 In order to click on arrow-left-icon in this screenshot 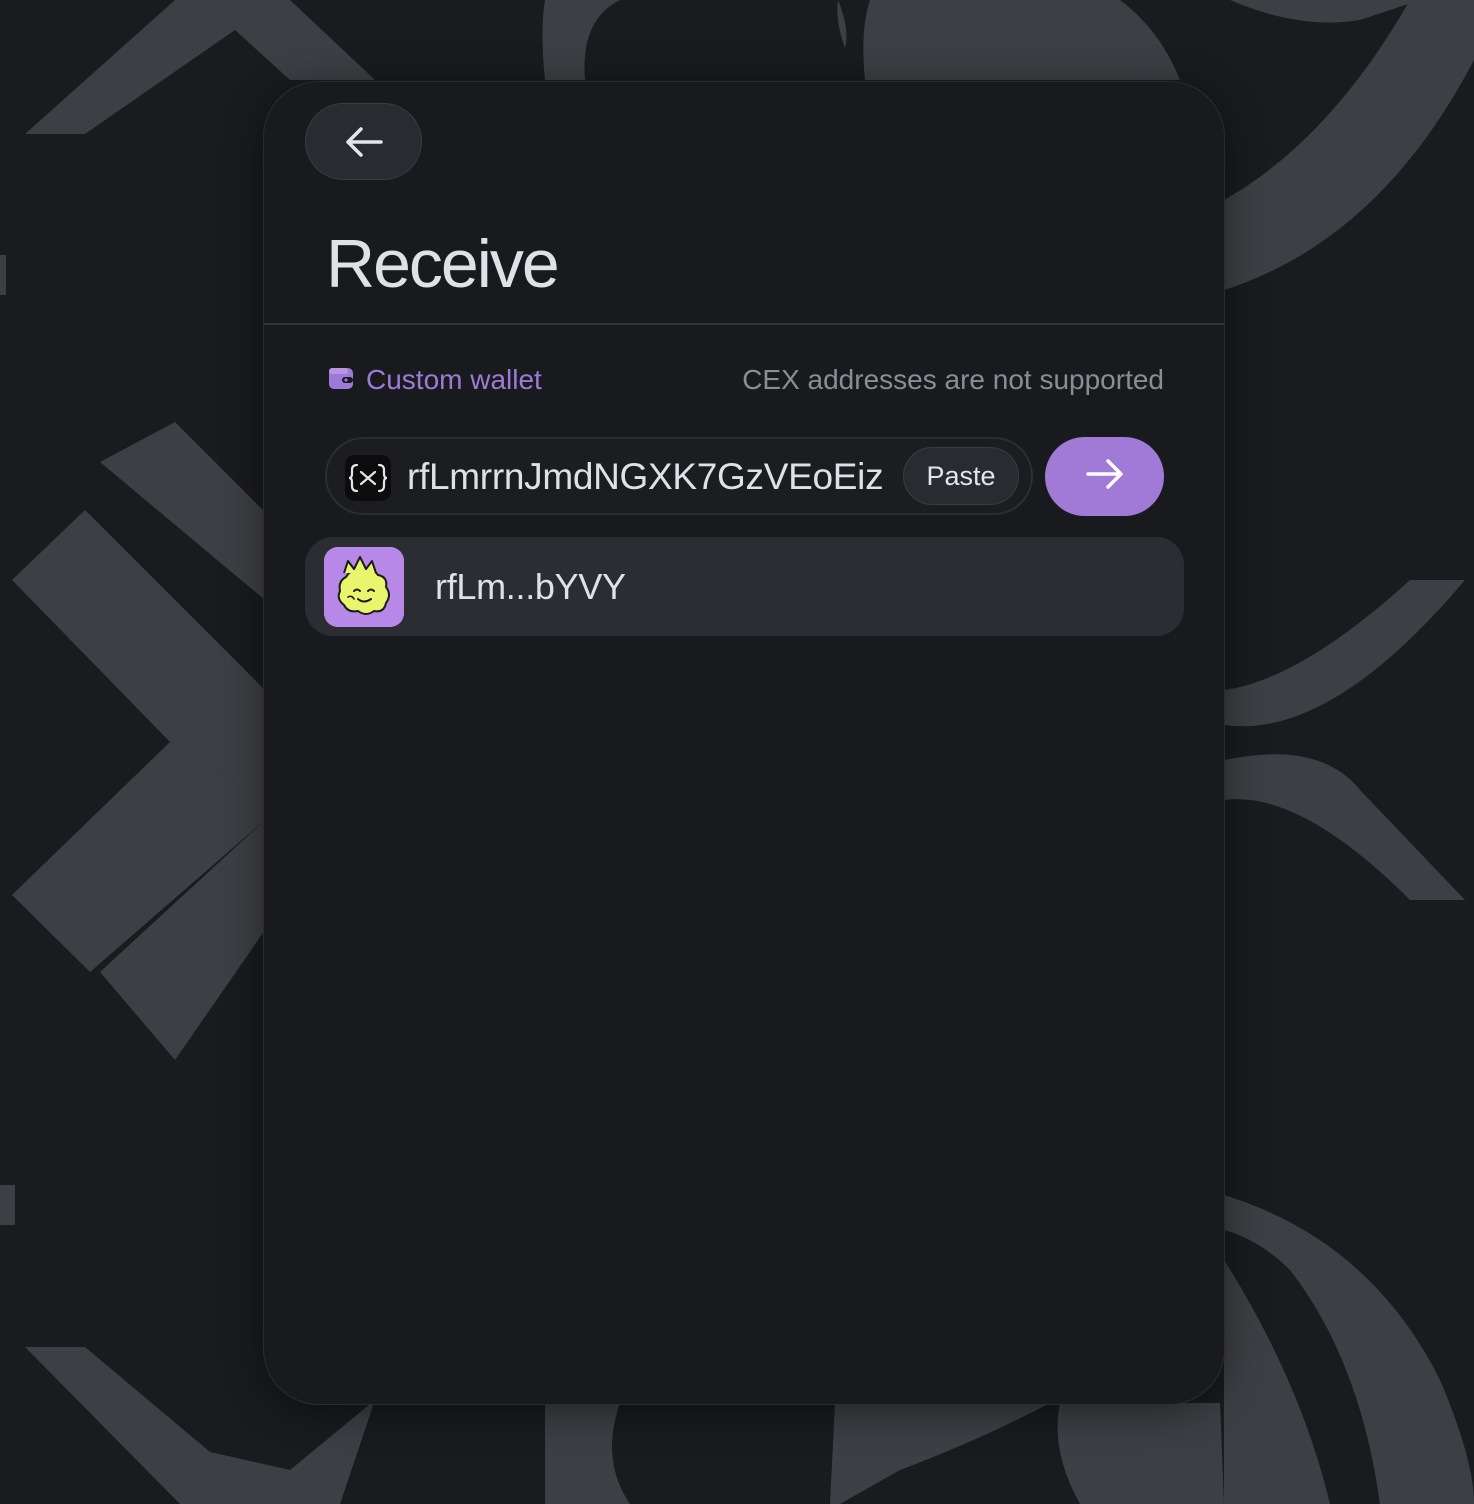, I will do `click(364, 142)`.